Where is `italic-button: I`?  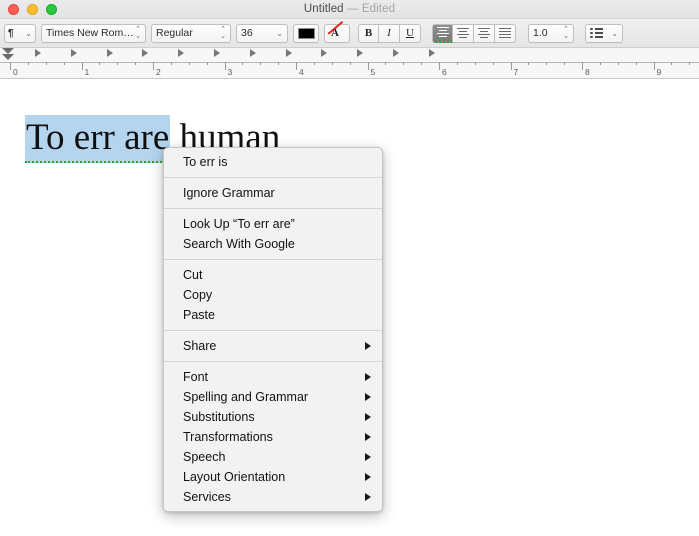 italic-button: I is located at coordinates (389, 33).